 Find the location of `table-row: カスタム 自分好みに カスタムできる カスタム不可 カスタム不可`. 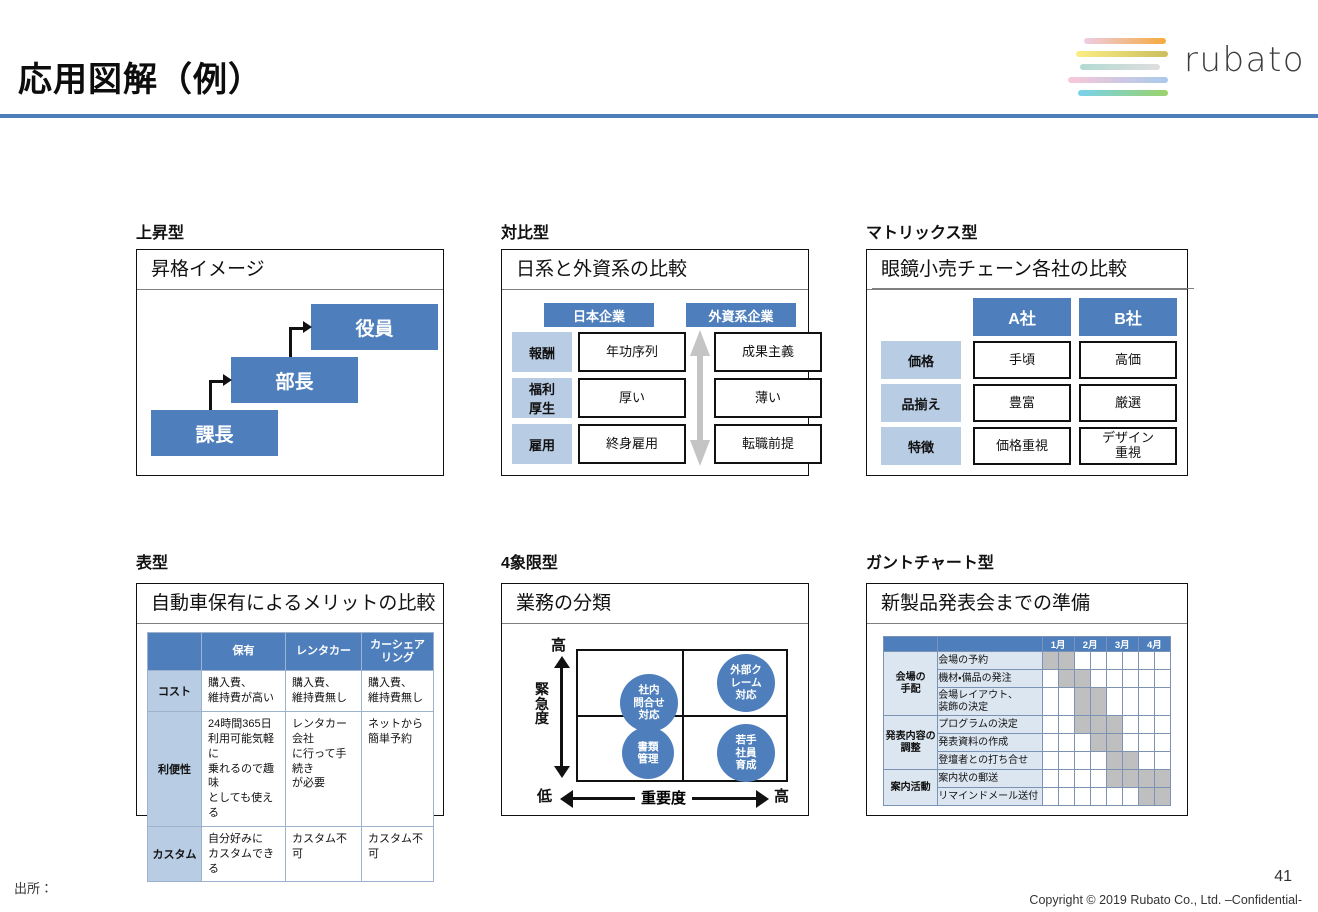

table-row: カスタム 自分好みに カスタムできる カスタム不可 カスタム不可 is located at coordinates (290, 854).